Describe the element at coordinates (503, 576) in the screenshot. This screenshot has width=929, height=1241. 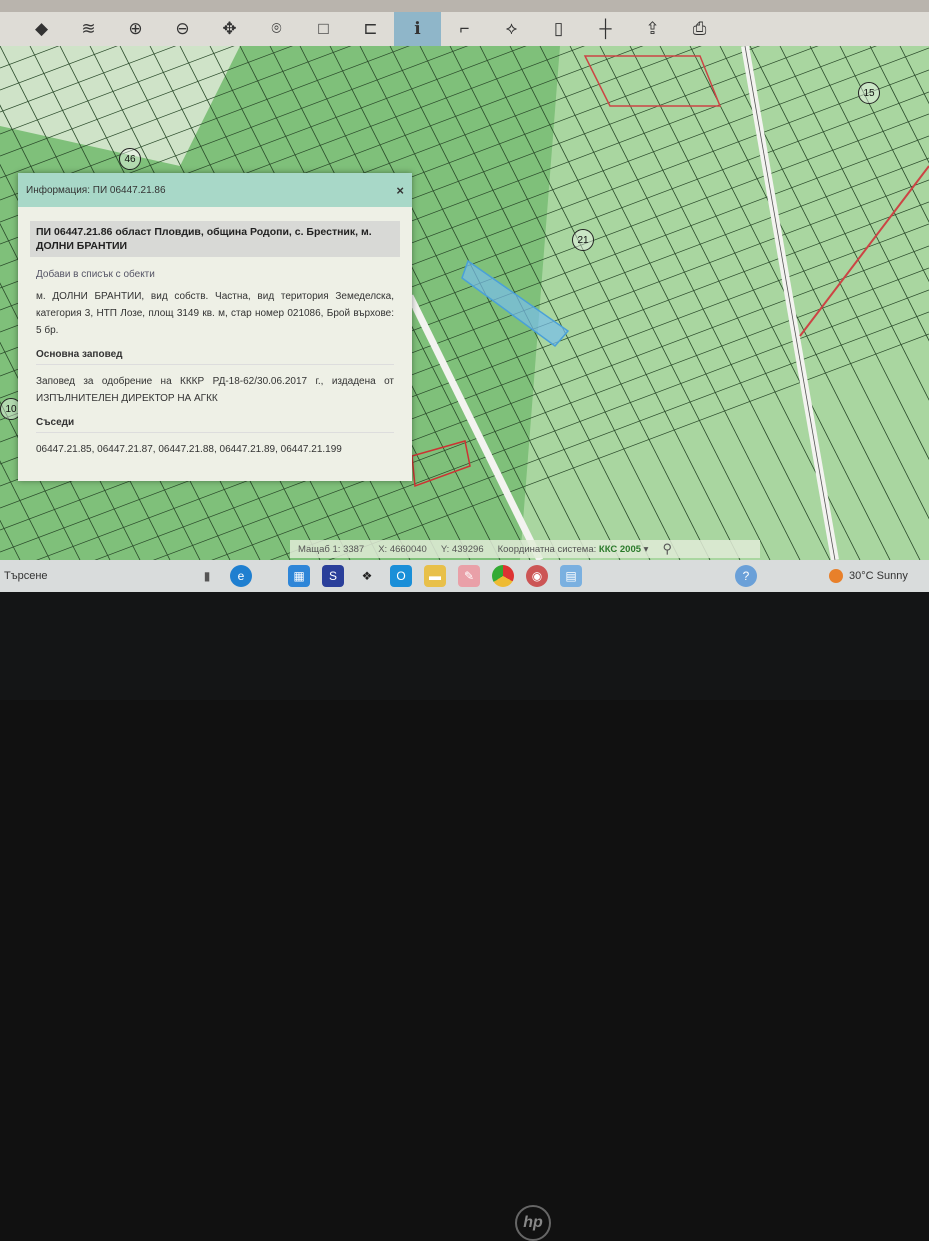
I see `chrome-icon` at that location.